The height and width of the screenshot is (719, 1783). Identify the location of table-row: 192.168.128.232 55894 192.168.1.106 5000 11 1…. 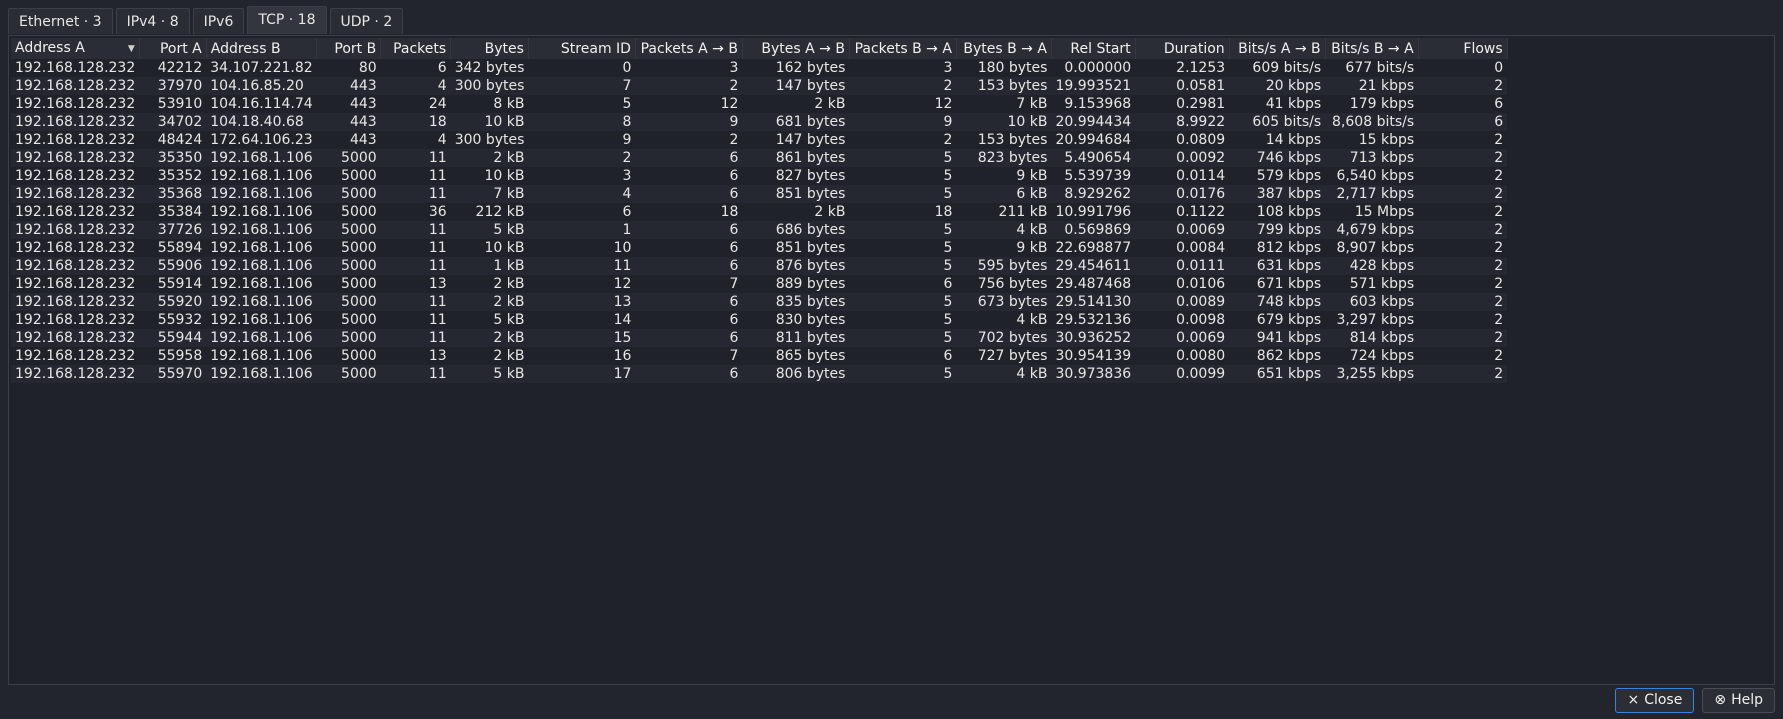
(759, 248).